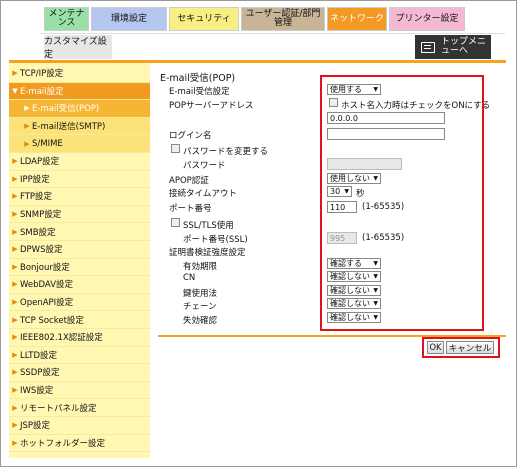 The image size is (517, 467). Describe the element at coordinates (200, 267) in the screenshot. I see `validity-label: 有効期限` at that location.